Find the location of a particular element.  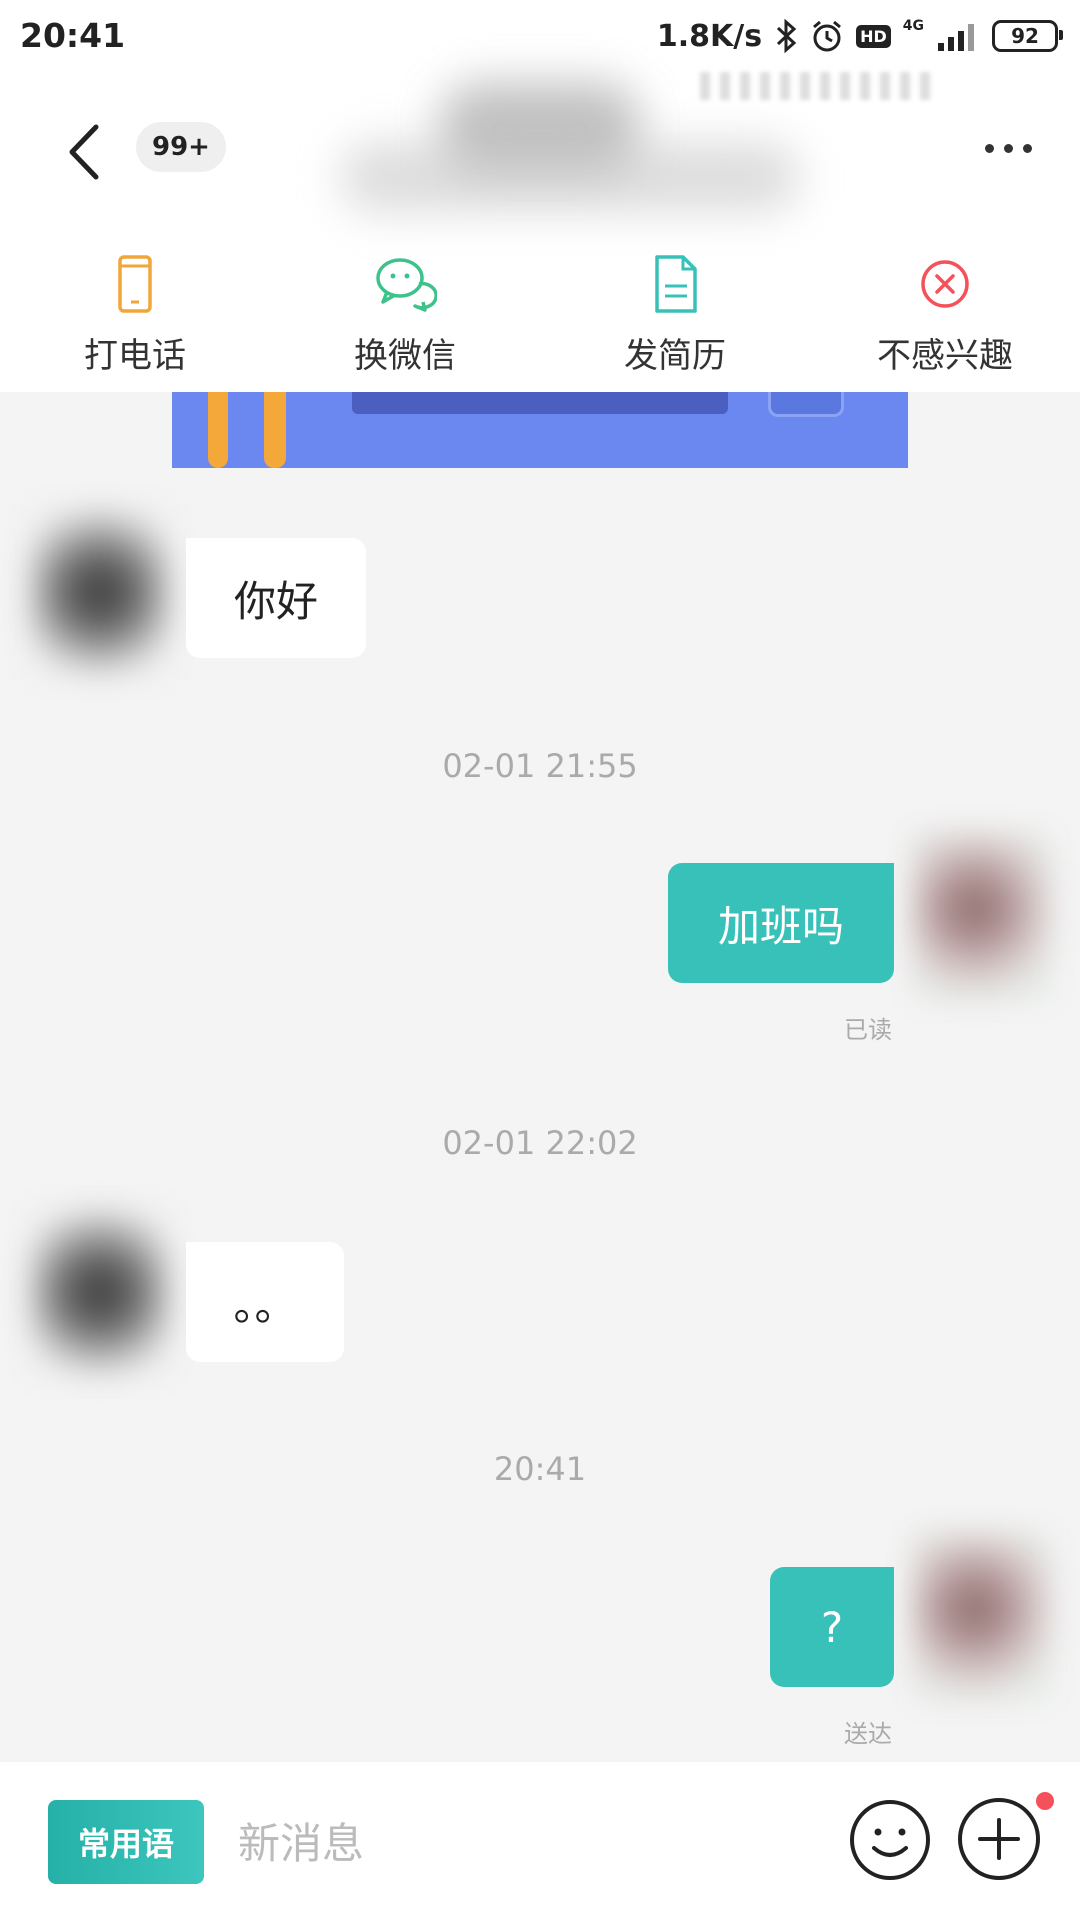

action-send-resume: 发简历 is located at coordinates (675, 317).